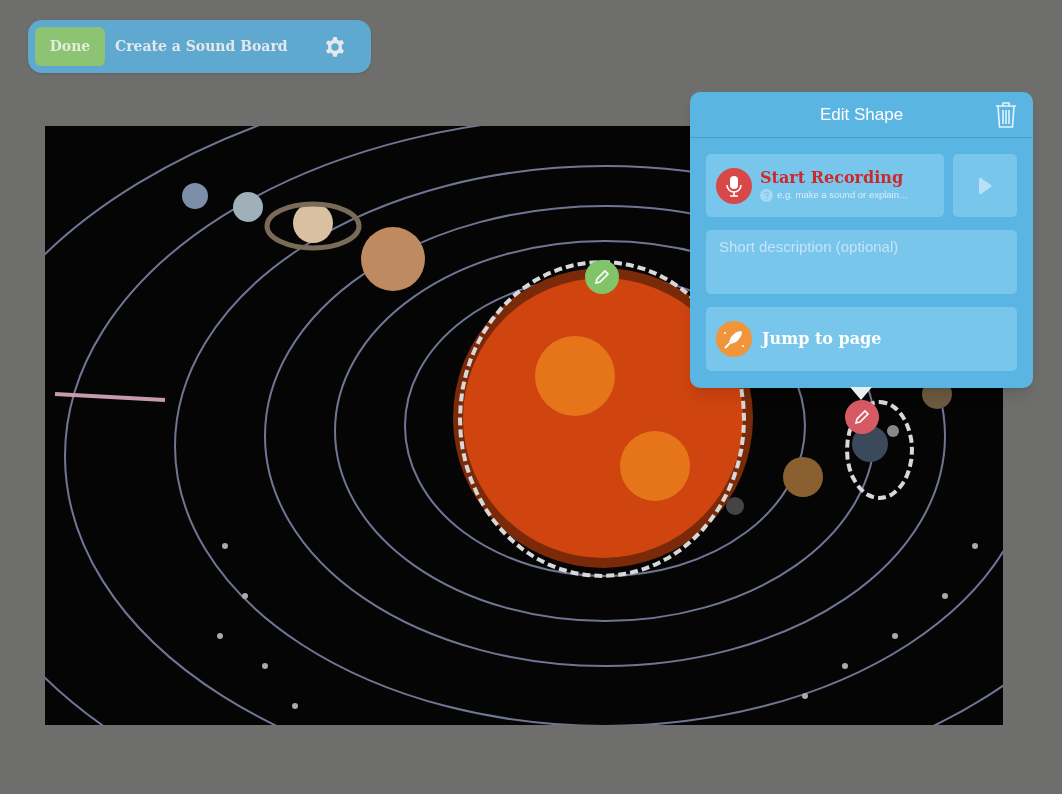 The width and height of the screenshot is (1062, 794). What do you see at coordinates (861, 262) in the screenshot?
I see `description-field: Short description (optional)` at bounding box center [861, 262].